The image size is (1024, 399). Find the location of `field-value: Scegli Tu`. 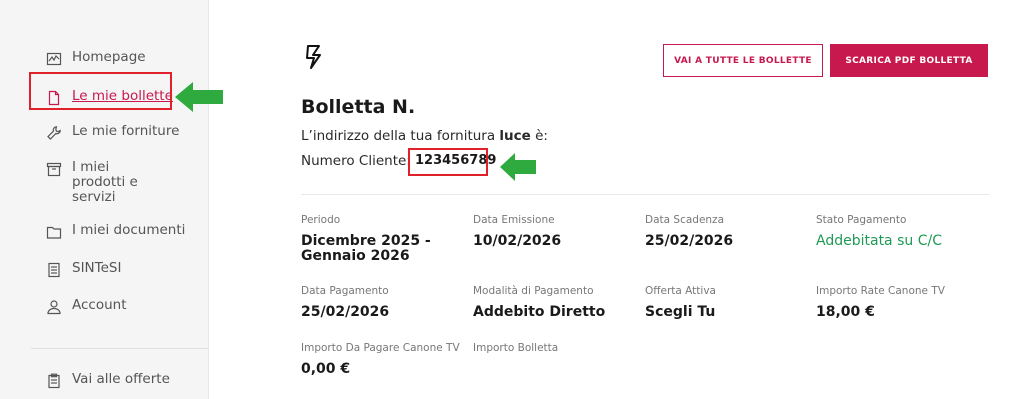

field-value: Scegli Tu is located at coordinates (680, 312).